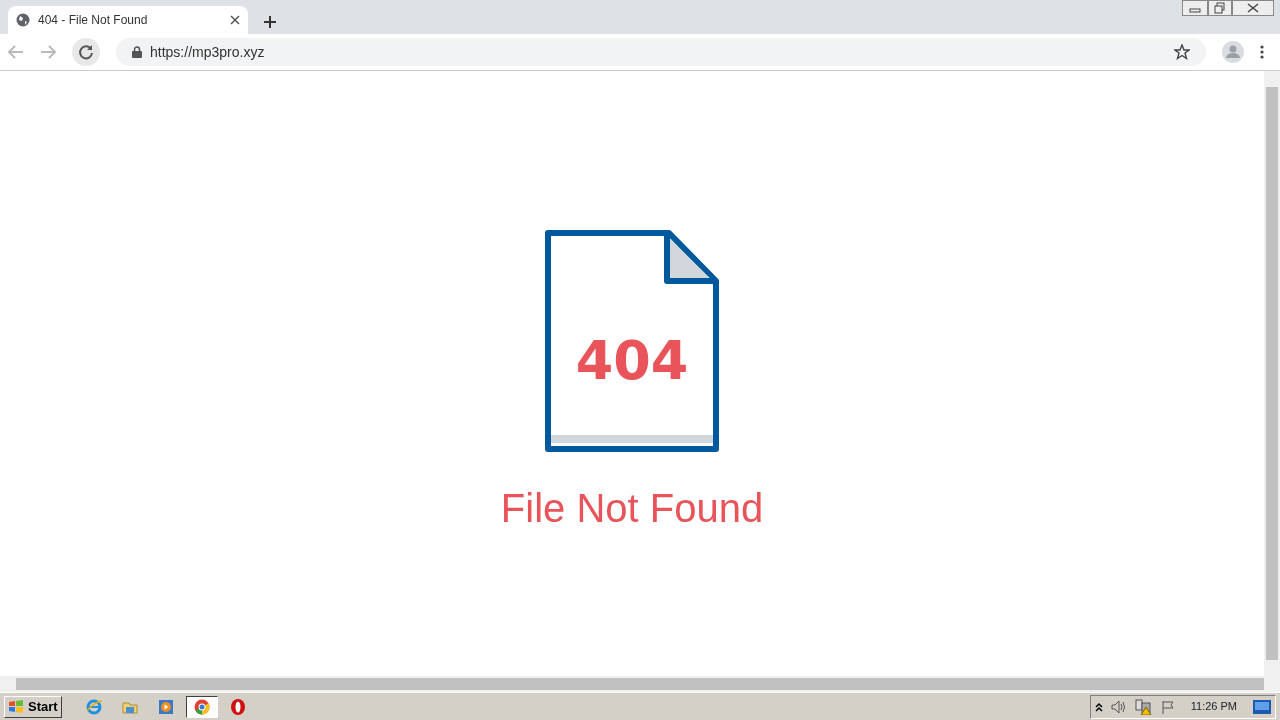 This screenshot has width=1280, height=720. I want to click on network-warning-icon, so click(1143, 706).